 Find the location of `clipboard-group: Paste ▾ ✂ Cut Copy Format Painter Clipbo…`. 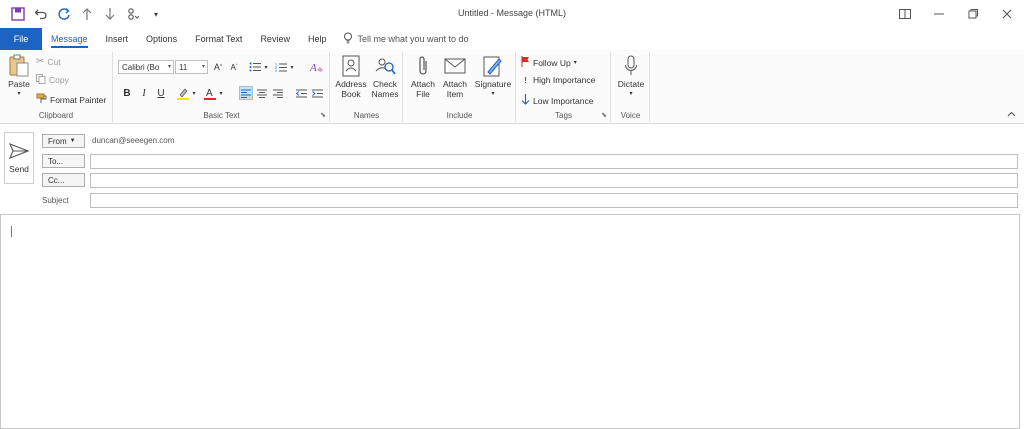

clipboard-group: Paste ▾ ✂ Cut Copy Format Painter Clipbo… is located at coordinates (56, 87).